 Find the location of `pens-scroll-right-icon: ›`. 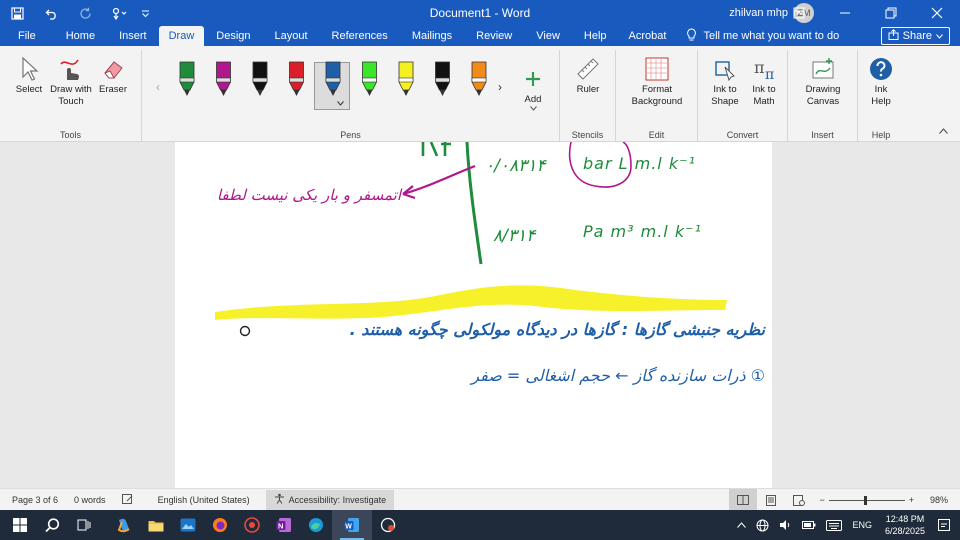

pens-scroll-right-icon: › is located at coordinates (500, 87).